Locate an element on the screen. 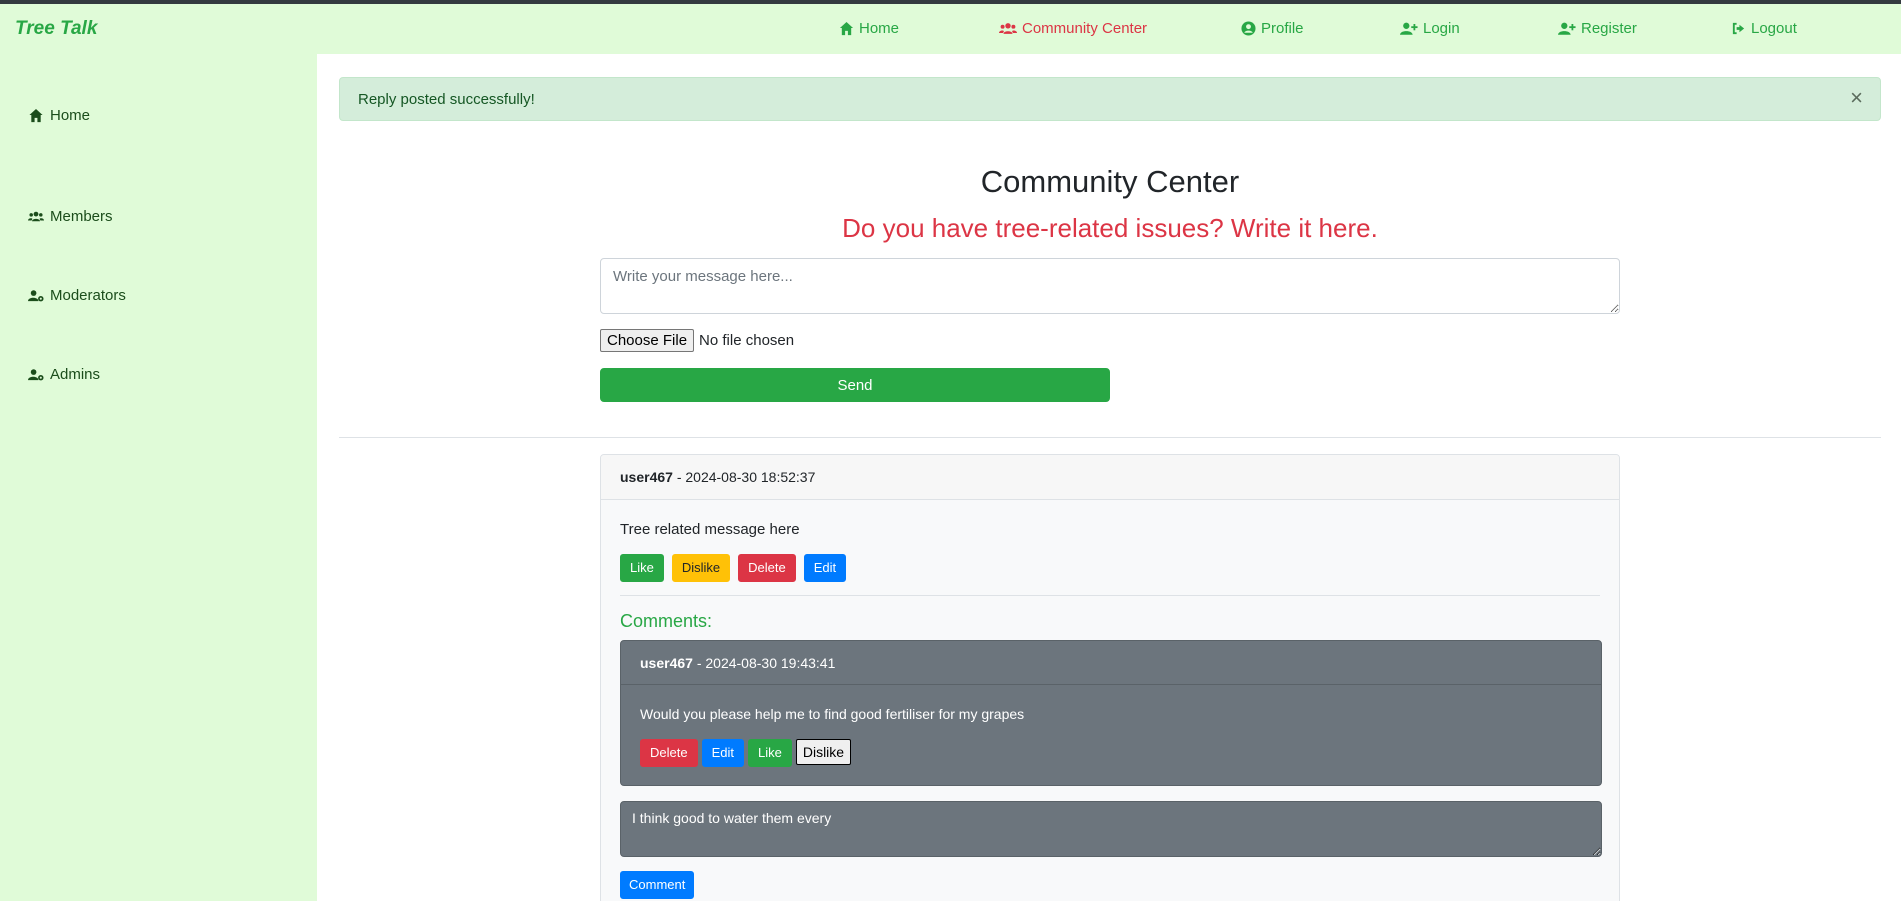  nav-home: Home is located at coordinates (869, 28).